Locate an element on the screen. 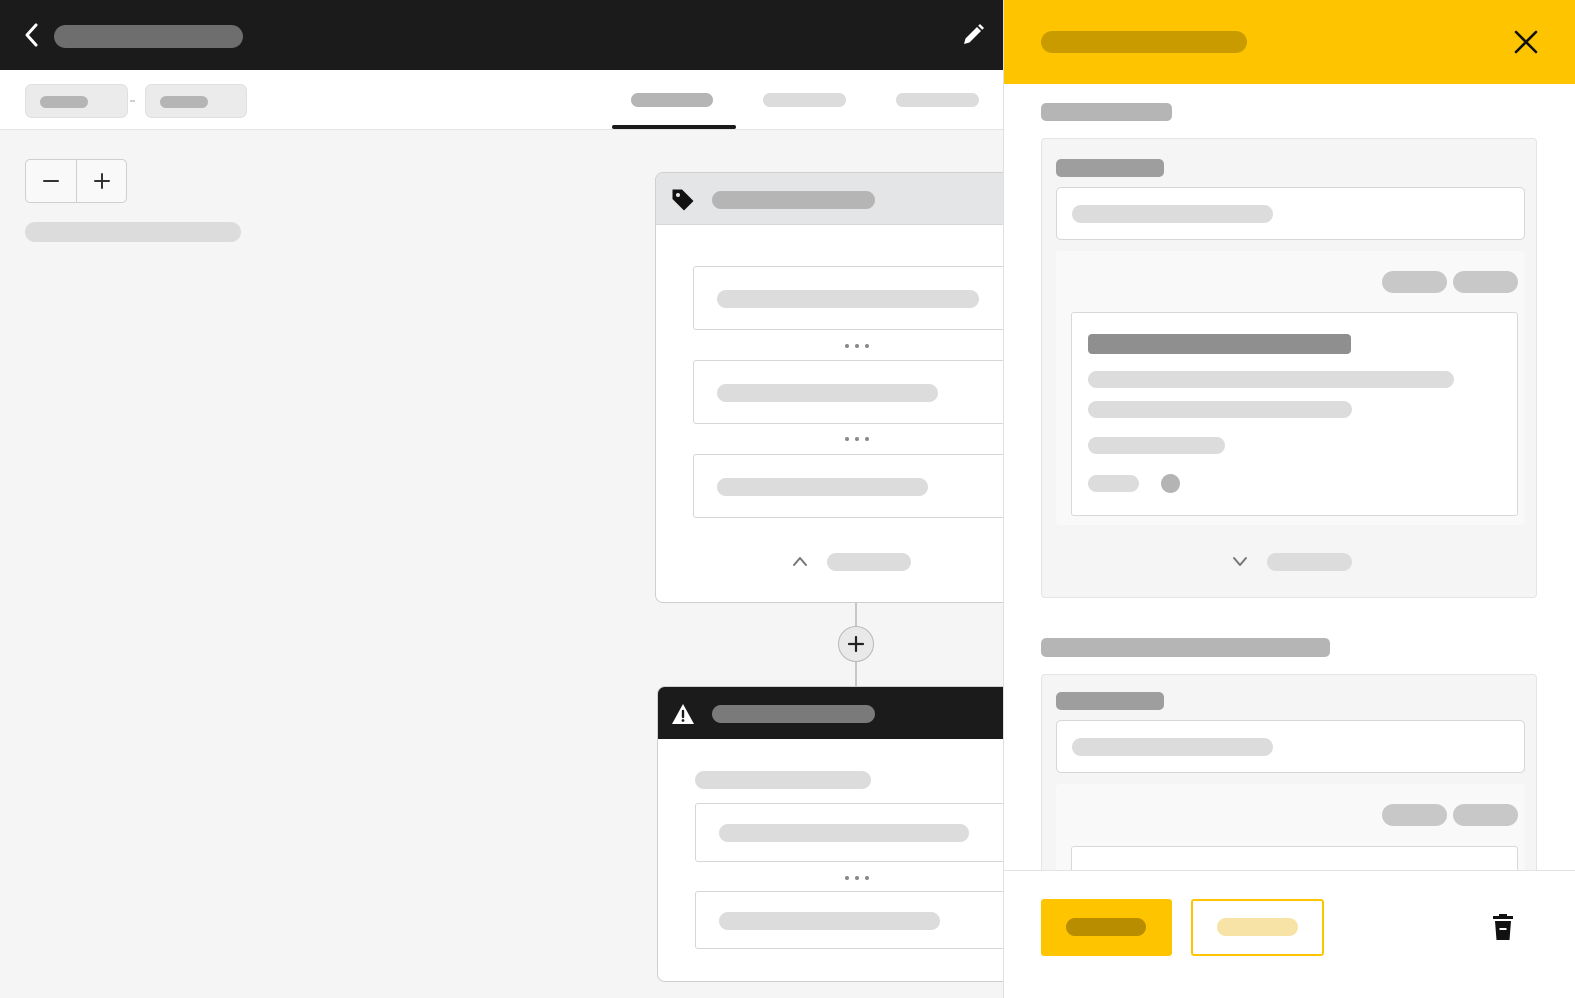 This screenshot has height=998, width=1575. workflow-title is located at coordinates (148, 36).